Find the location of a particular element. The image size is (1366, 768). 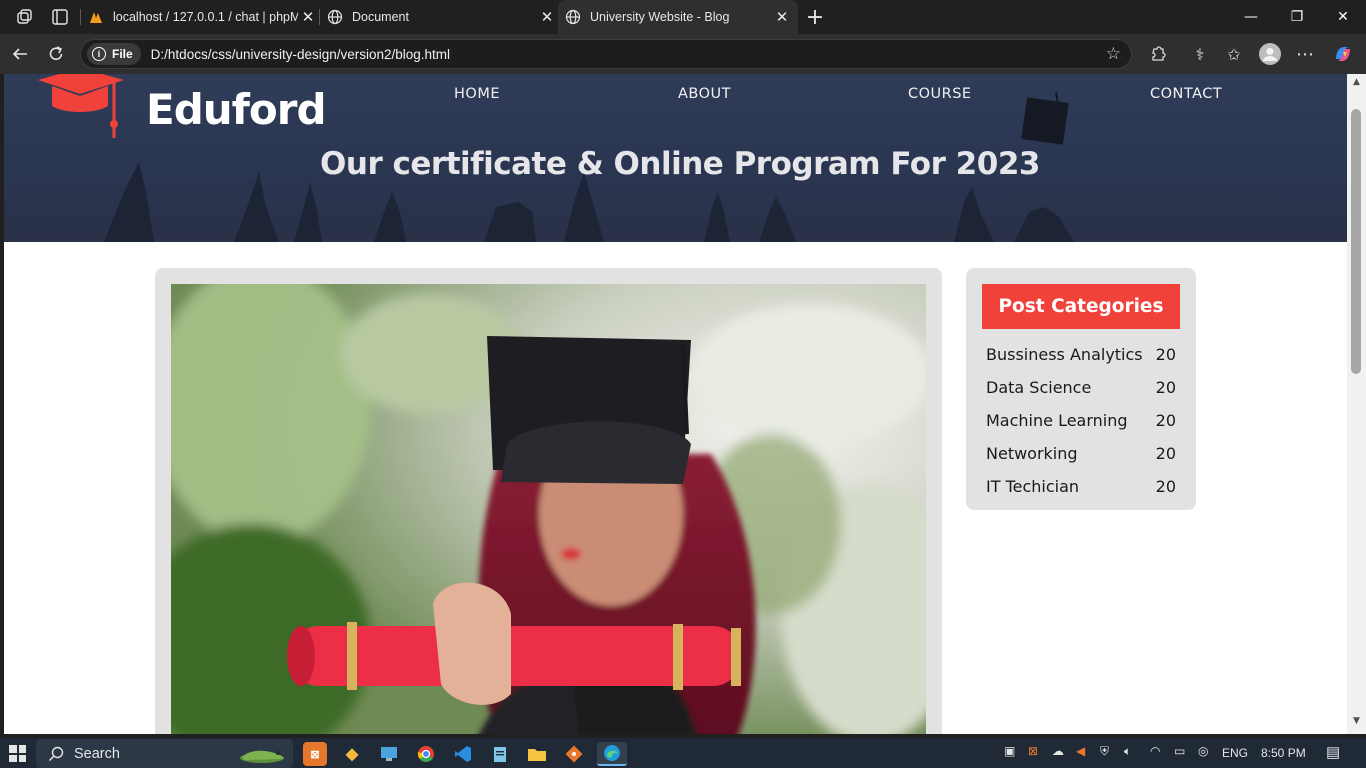

file-transfer-icon: ◆ is located at coordinates (352, 754).